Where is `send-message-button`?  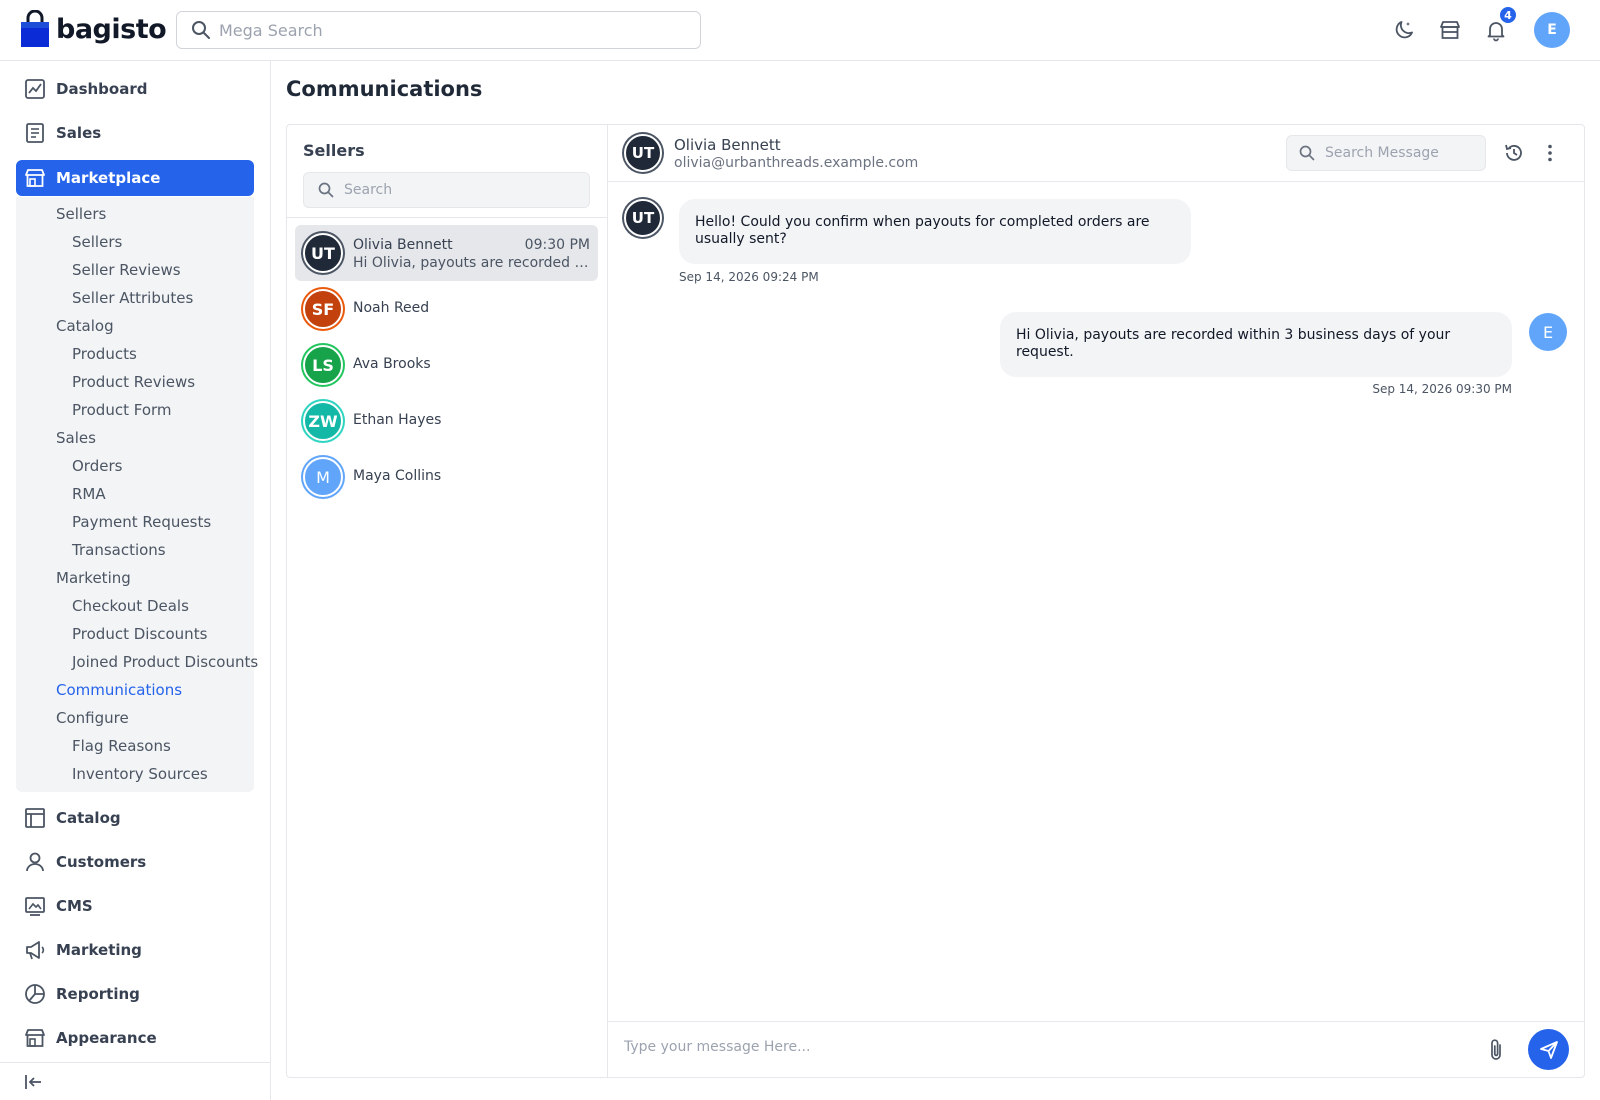 send-message-button is located at coordinates (1548, 1049).